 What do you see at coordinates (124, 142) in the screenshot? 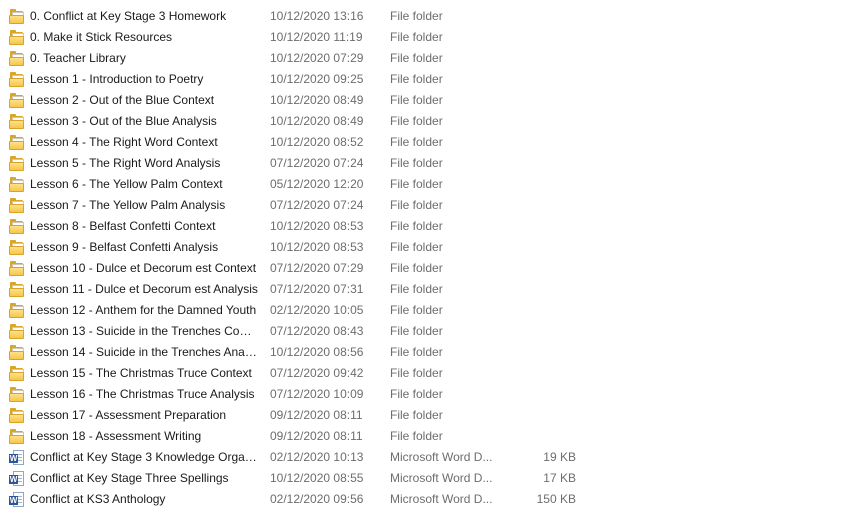
I see `file-name: Lesson 4 - The Right Word Context` at bounding box center [124, 142].